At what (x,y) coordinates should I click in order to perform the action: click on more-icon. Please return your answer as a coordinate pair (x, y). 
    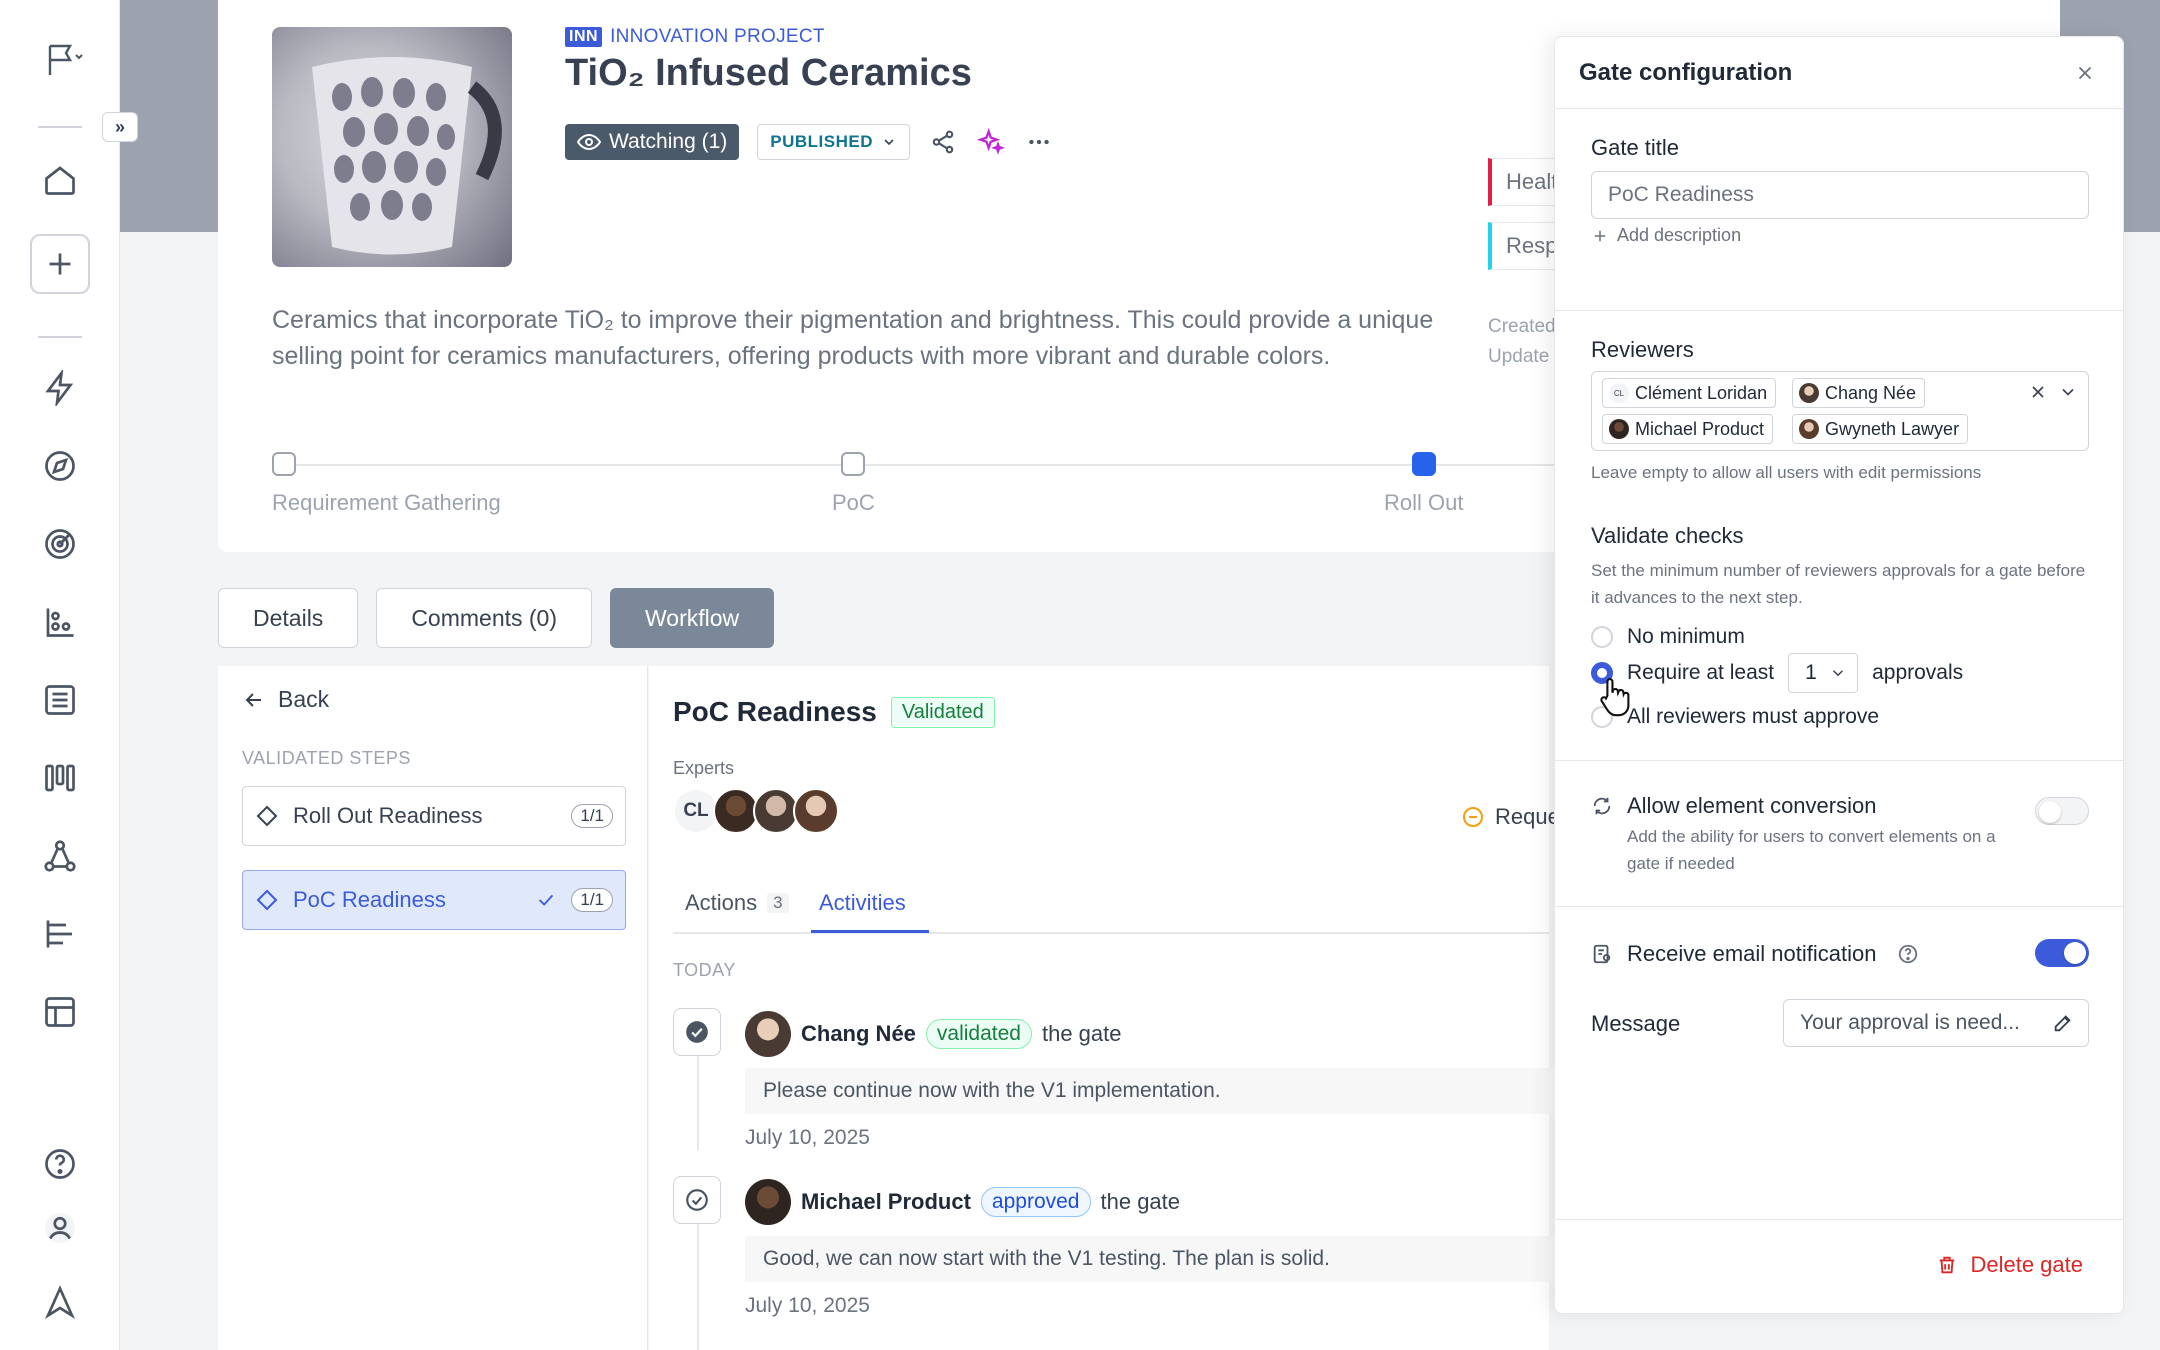
    Looking at the image, I should click on (1039, 142).